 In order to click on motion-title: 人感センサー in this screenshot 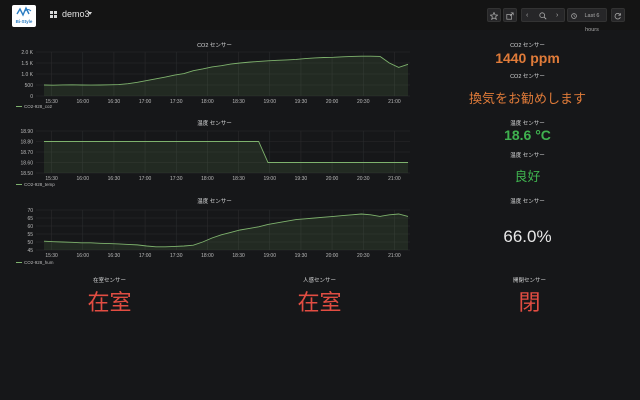, I will do `click(319, 281)`.